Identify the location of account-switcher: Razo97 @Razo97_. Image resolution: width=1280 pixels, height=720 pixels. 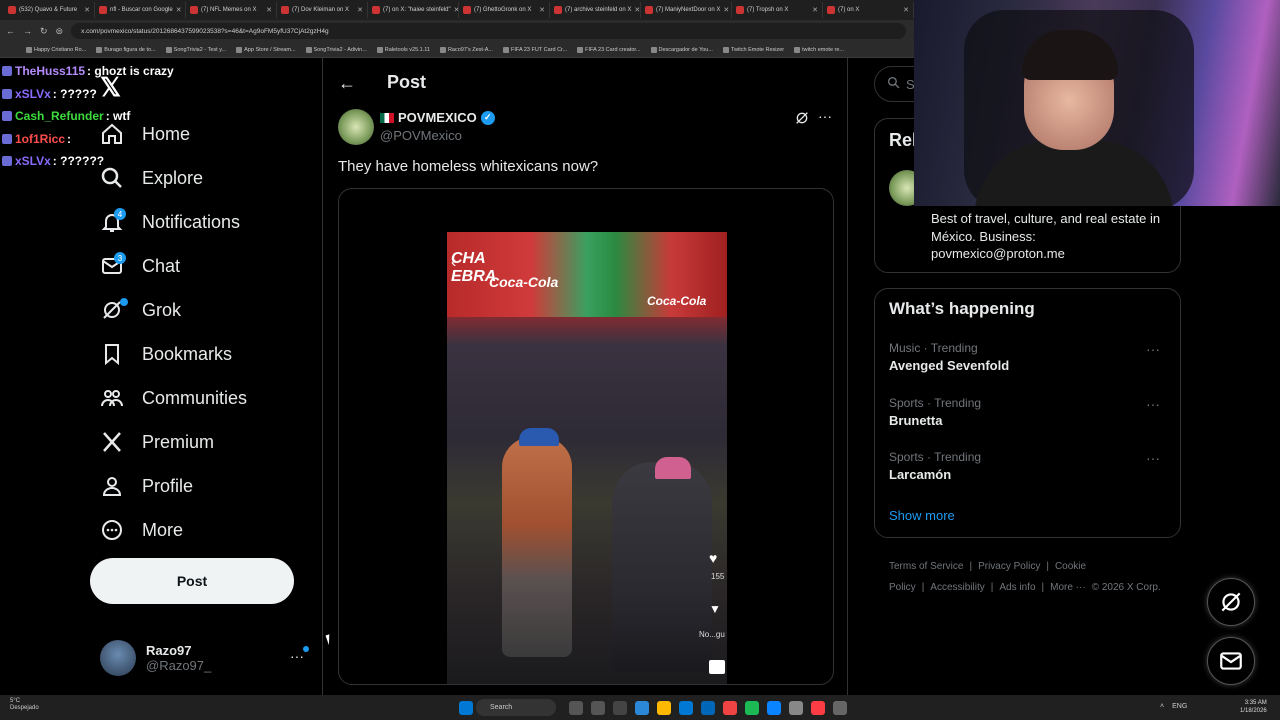
(205, 658).